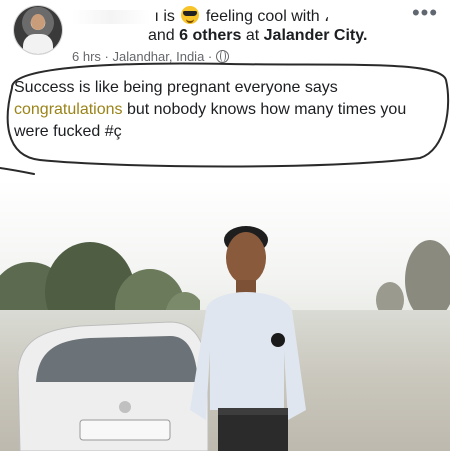  What do you see at coordinates (164, 16) in the screenshot?
I see `author-suffix: ı is` at bounding box center [164, 16].